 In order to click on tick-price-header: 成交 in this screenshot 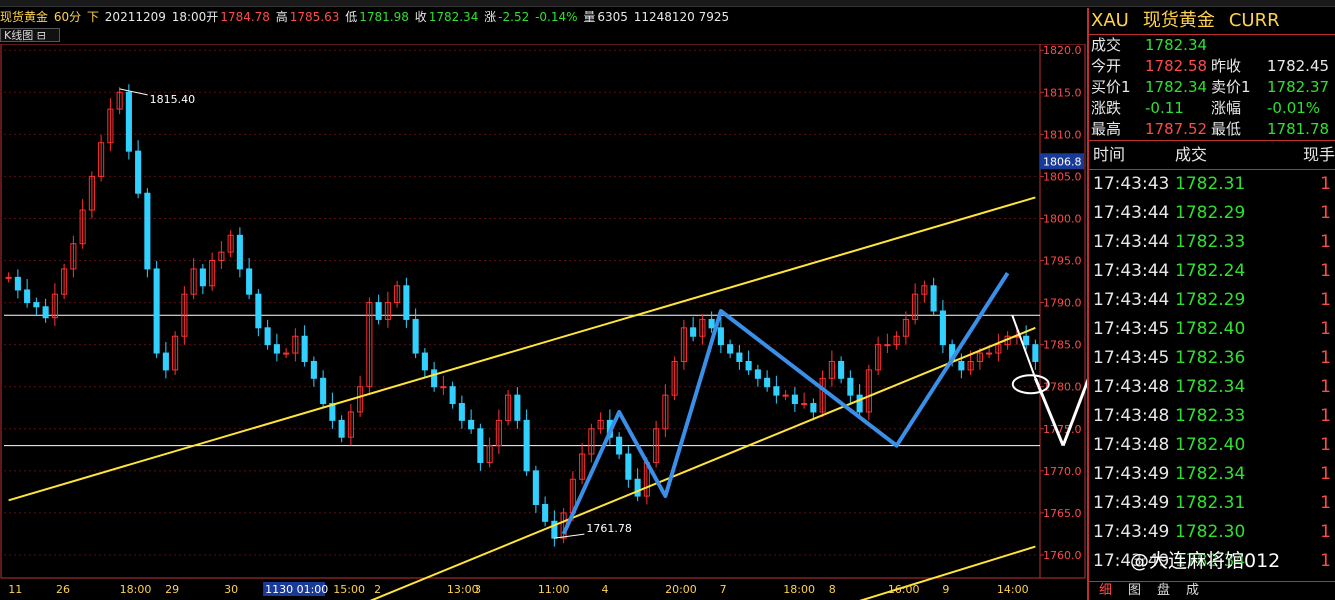, I will do `click(1191, 154)`.